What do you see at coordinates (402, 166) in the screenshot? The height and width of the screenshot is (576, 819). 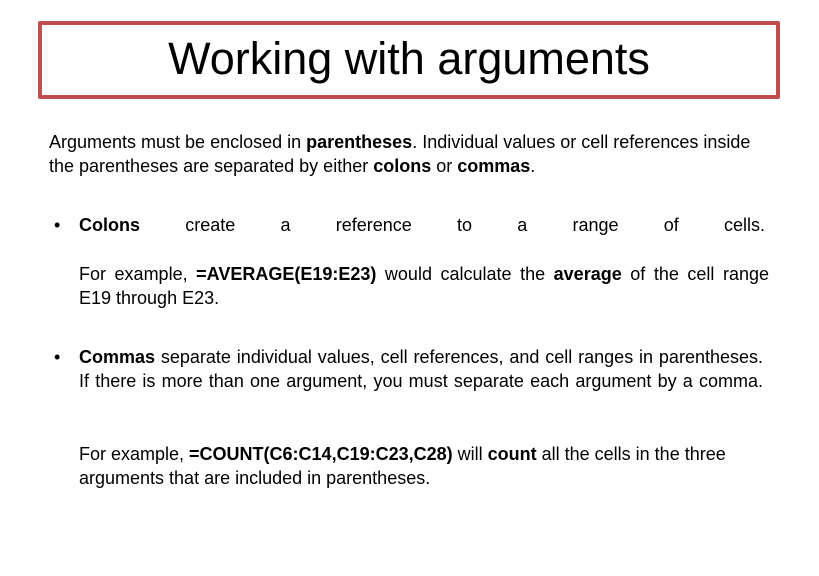 I see `intro-bold-colons: colons` at bounding box center [402, 166].